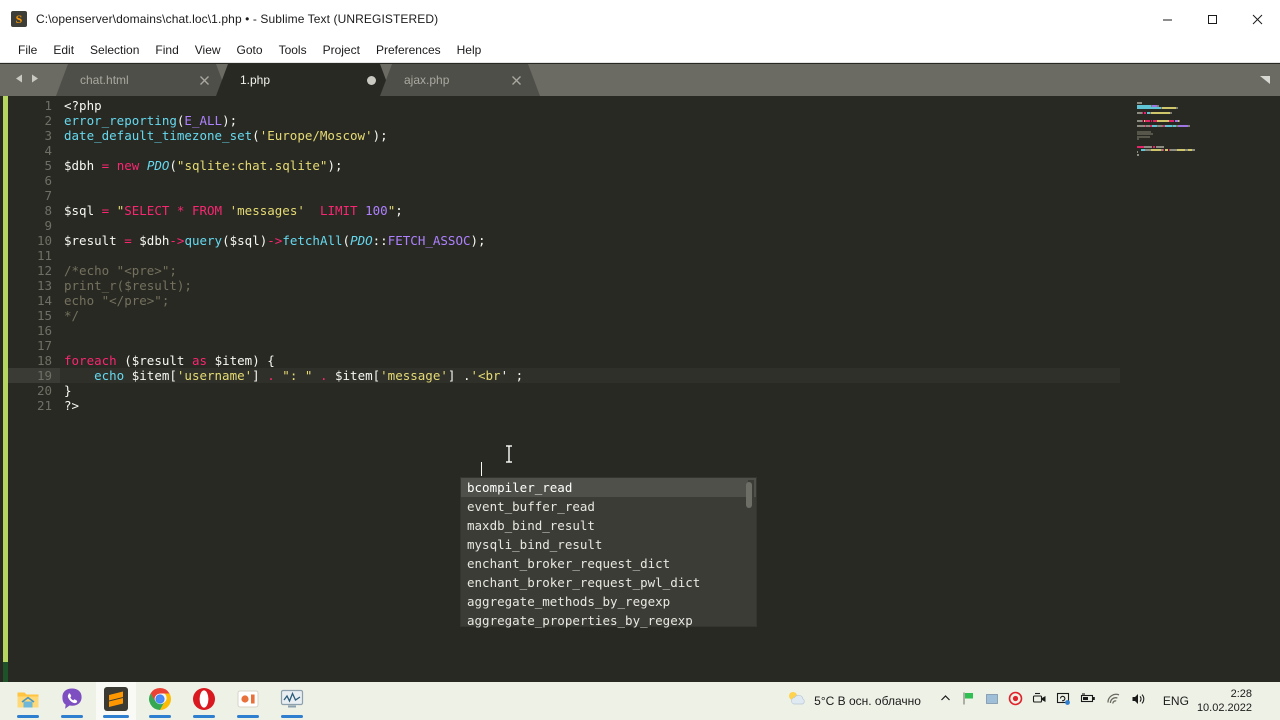 This screenshot has height=720, width=1280. Describe the element at coordinates (128, 165) in the screenshot. I see `token-kw: new` at that location.